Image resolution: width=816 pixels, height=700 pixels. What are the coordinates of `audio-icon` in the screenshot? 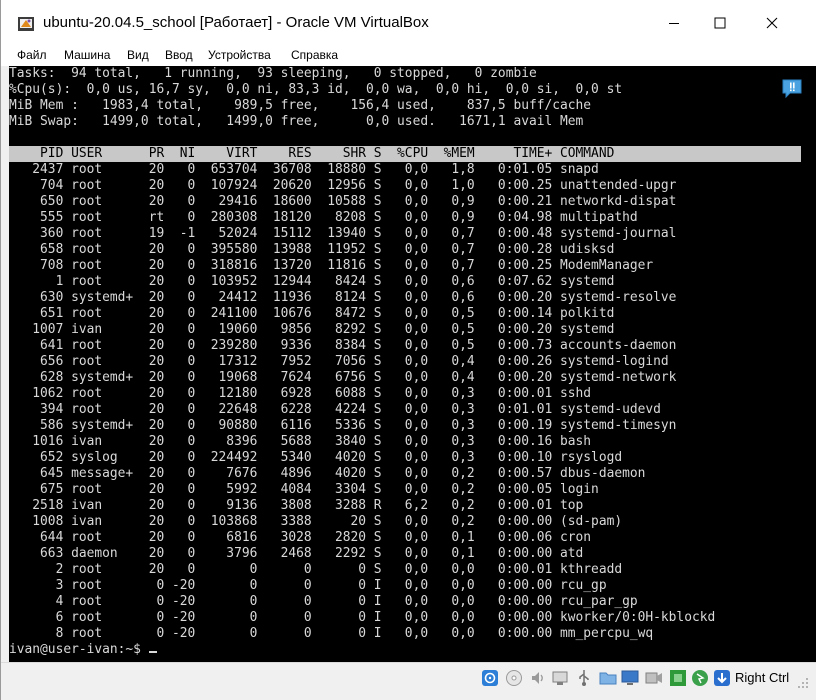 It's located at (538, 678).